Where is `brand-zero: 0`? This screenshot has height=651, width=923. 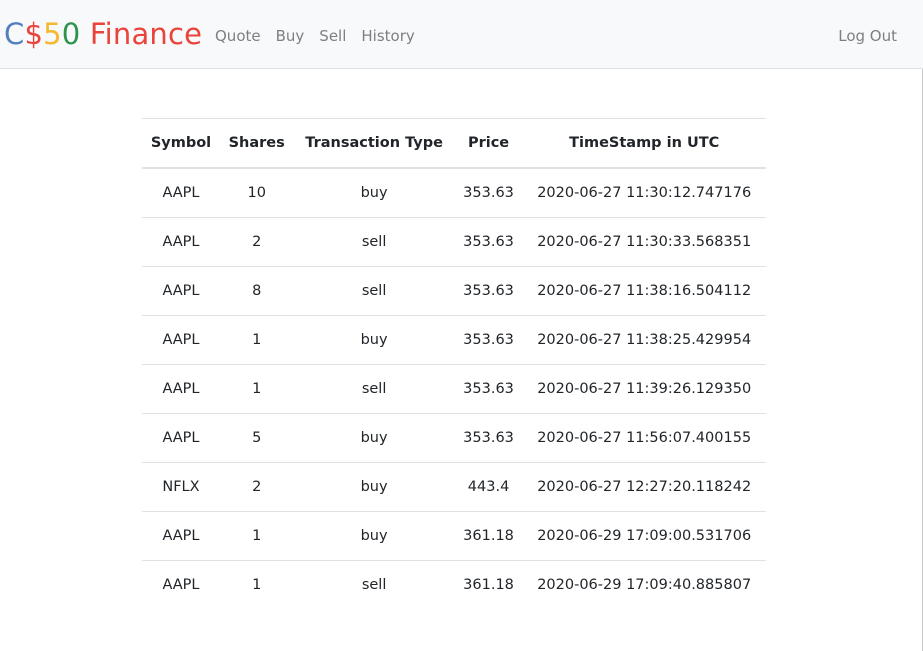
brand-zero: 0 is located at coordinates (71, 34).